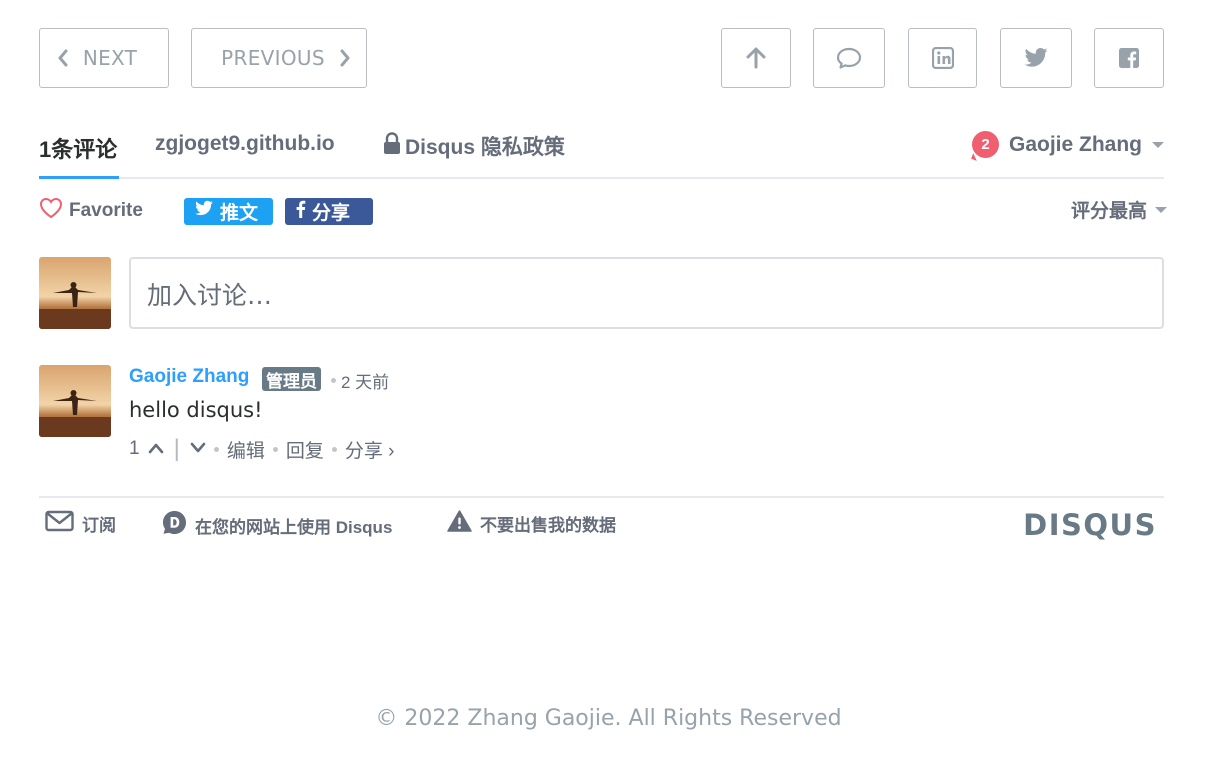 This screenshot has height=757, width=1217. What do you see at coordinates (548, 525) in the screenshot?
I see `do-not-sell-label: 不要出售我的数据` at bounding box center [548, 525].